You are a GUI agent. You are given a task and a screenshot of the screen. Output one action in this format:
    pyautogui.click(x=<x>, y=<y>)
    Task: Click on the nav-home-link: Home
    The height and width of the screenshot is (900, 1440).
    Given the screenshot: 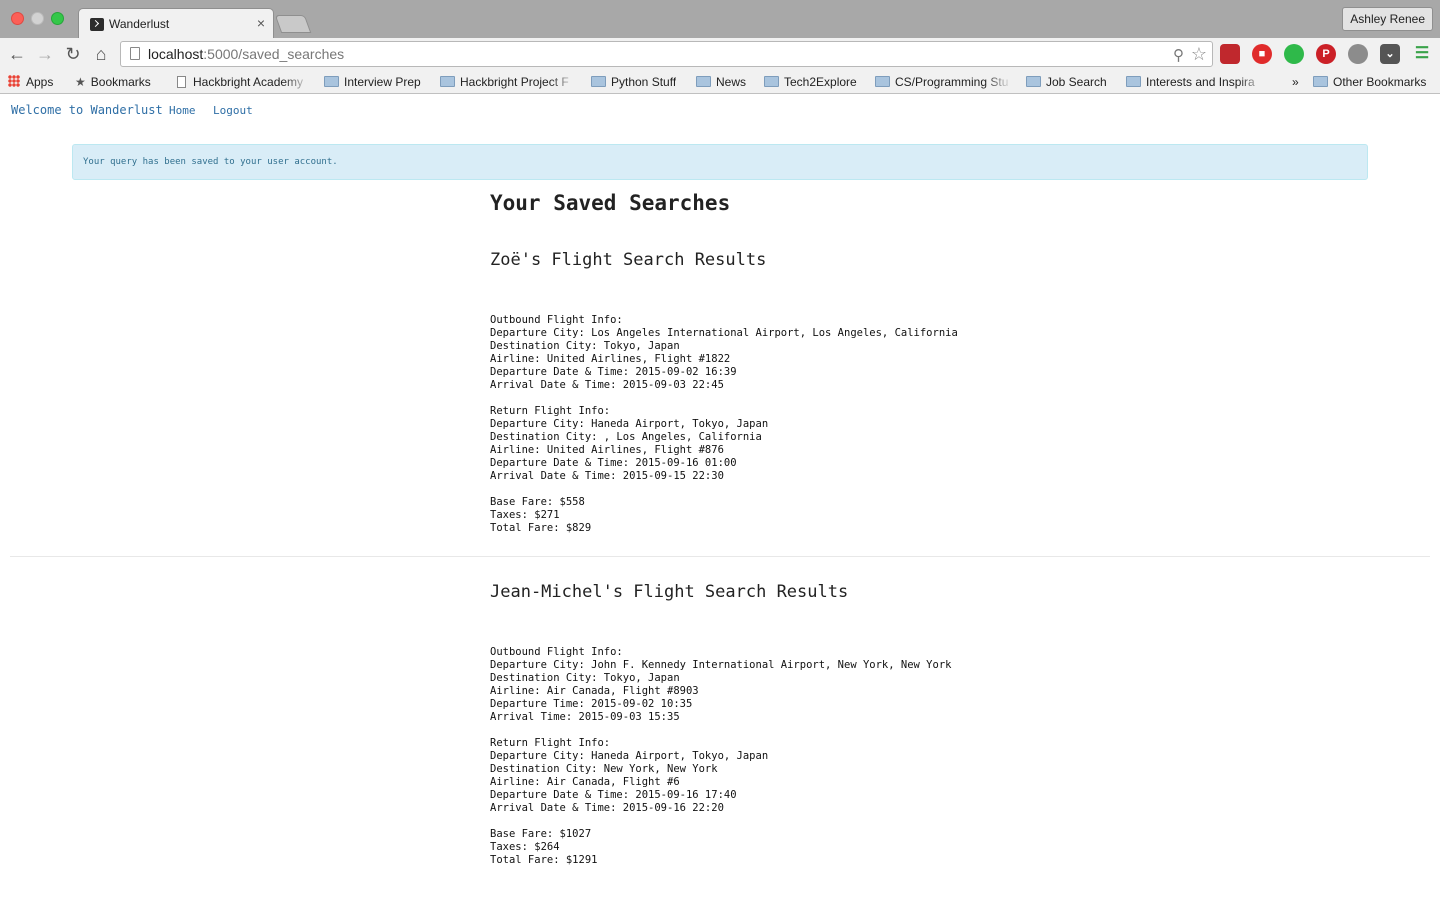 What is the action you would take?
    pyautogui.click(x=182, y=110)
    